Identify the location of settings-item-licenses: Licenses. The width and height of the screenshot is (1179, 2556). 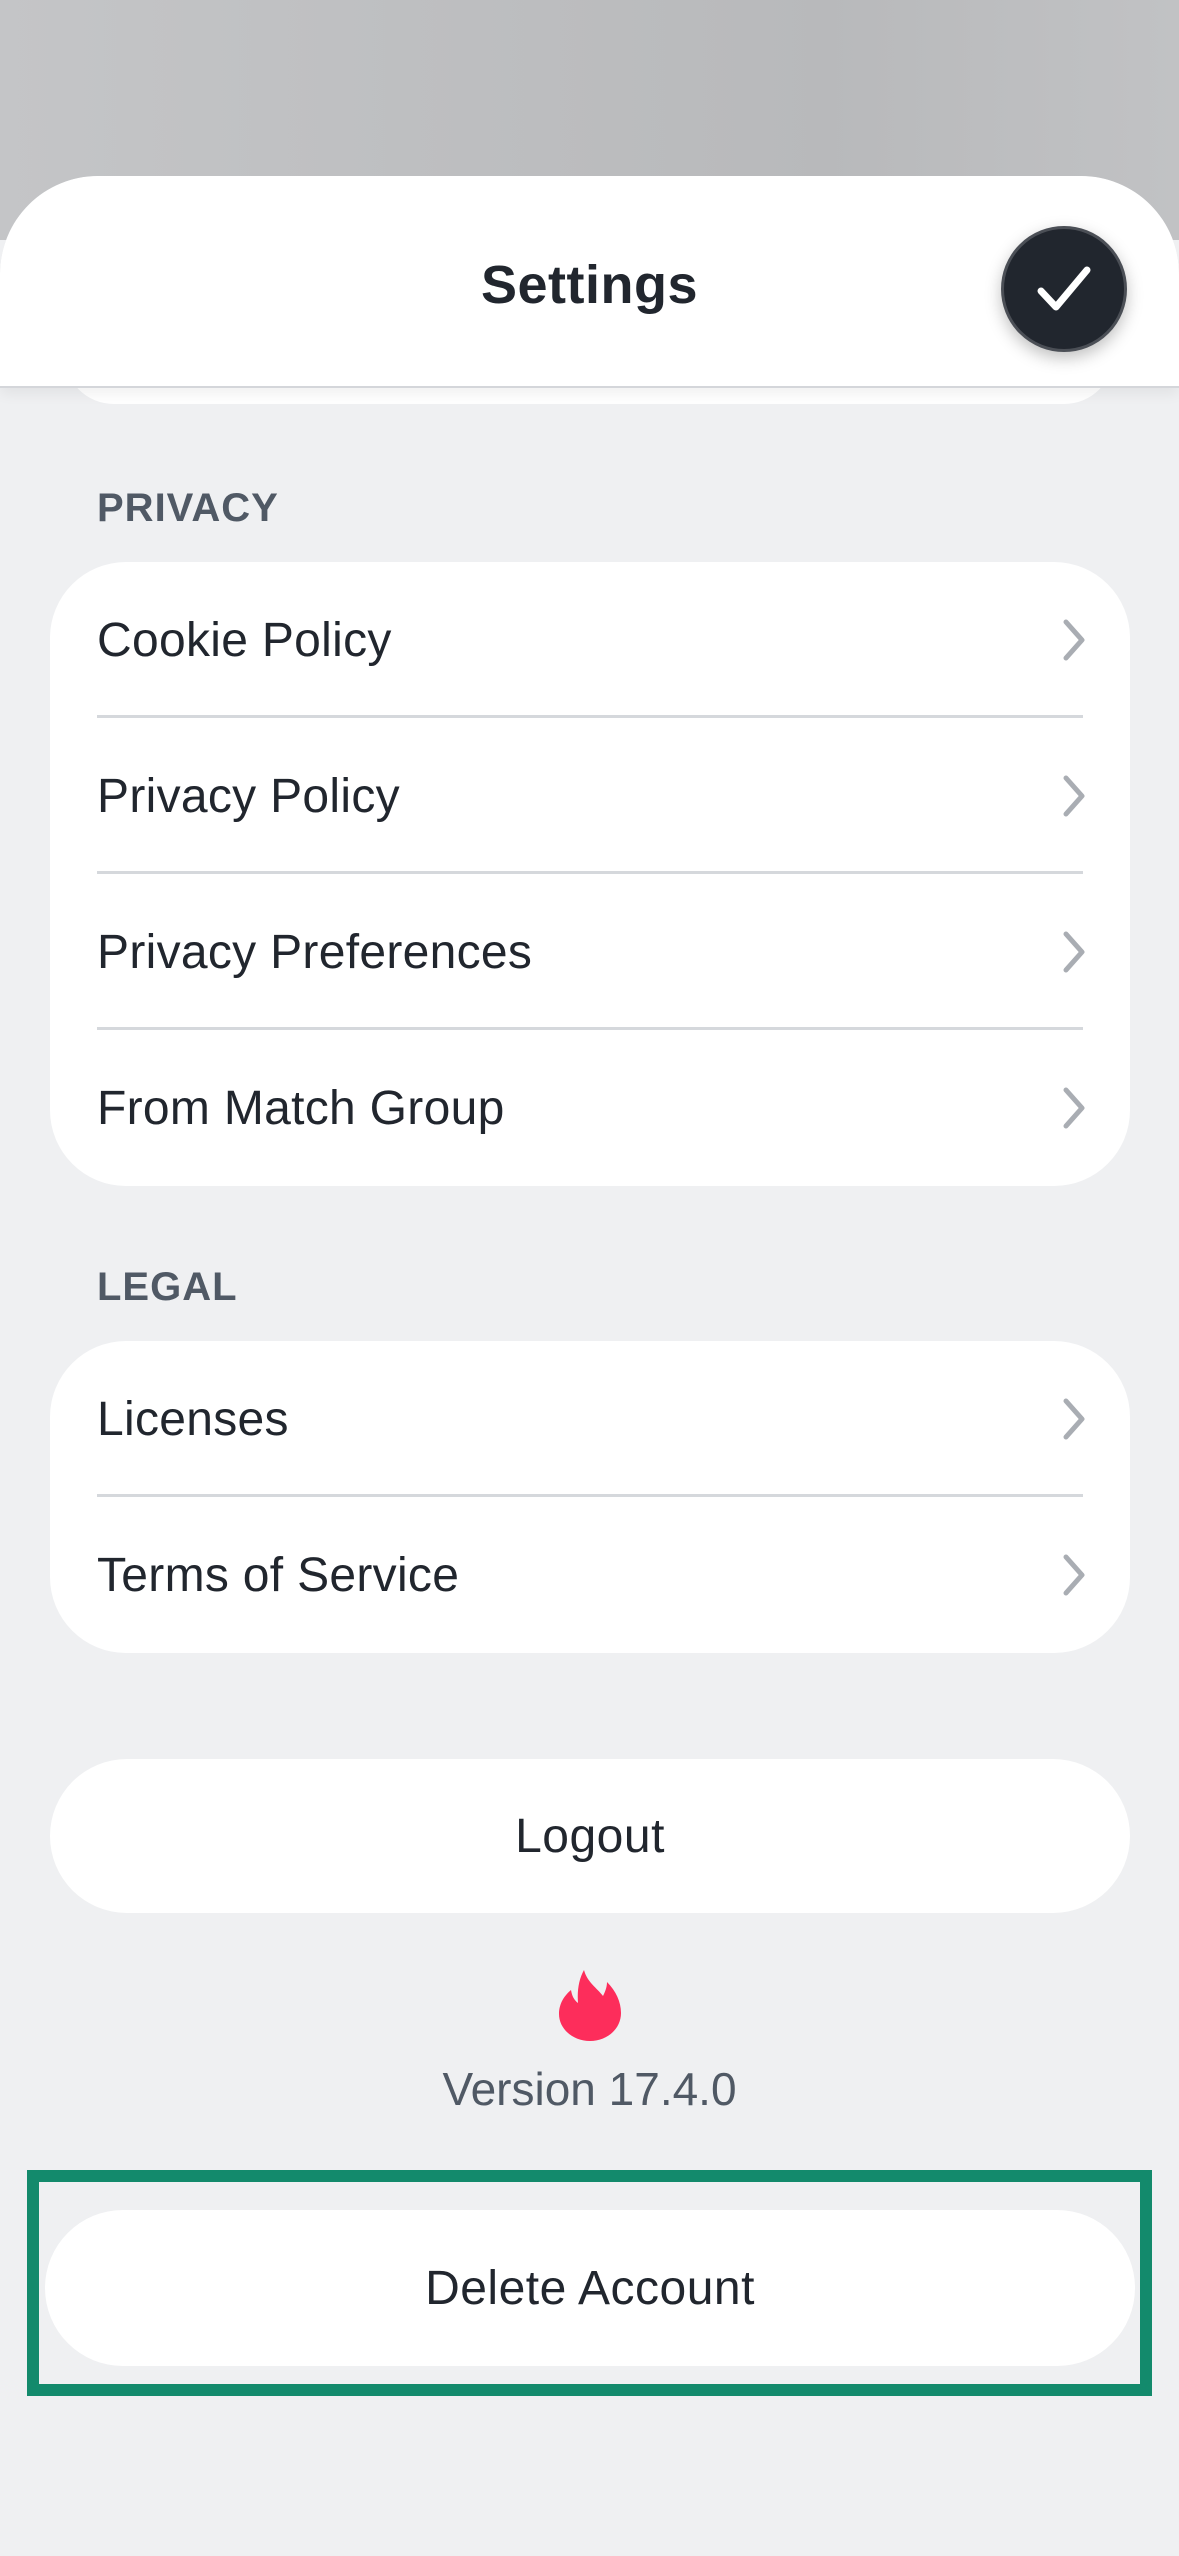
(590, 1419).